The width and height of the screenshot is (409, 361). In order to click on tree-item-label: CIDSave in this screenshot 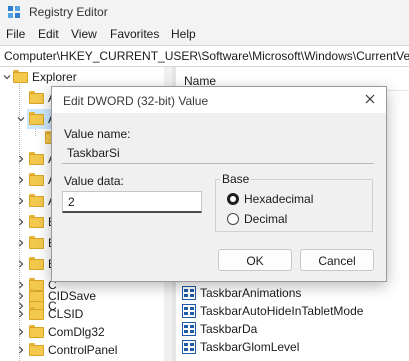, I will do `click(72, 296)`.